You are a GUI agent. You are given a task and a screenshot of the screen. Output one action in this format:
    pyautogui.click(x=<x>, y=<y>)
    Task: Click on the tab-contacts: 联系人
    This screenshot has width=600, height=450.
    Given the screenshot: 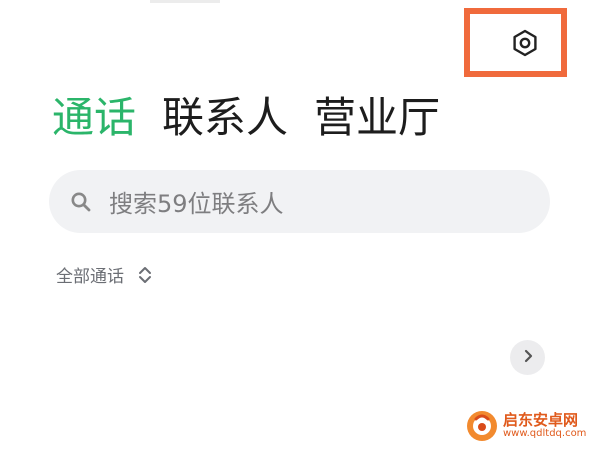 What is the action you would take?
    pyautogui.click(x=225, y=118)
    